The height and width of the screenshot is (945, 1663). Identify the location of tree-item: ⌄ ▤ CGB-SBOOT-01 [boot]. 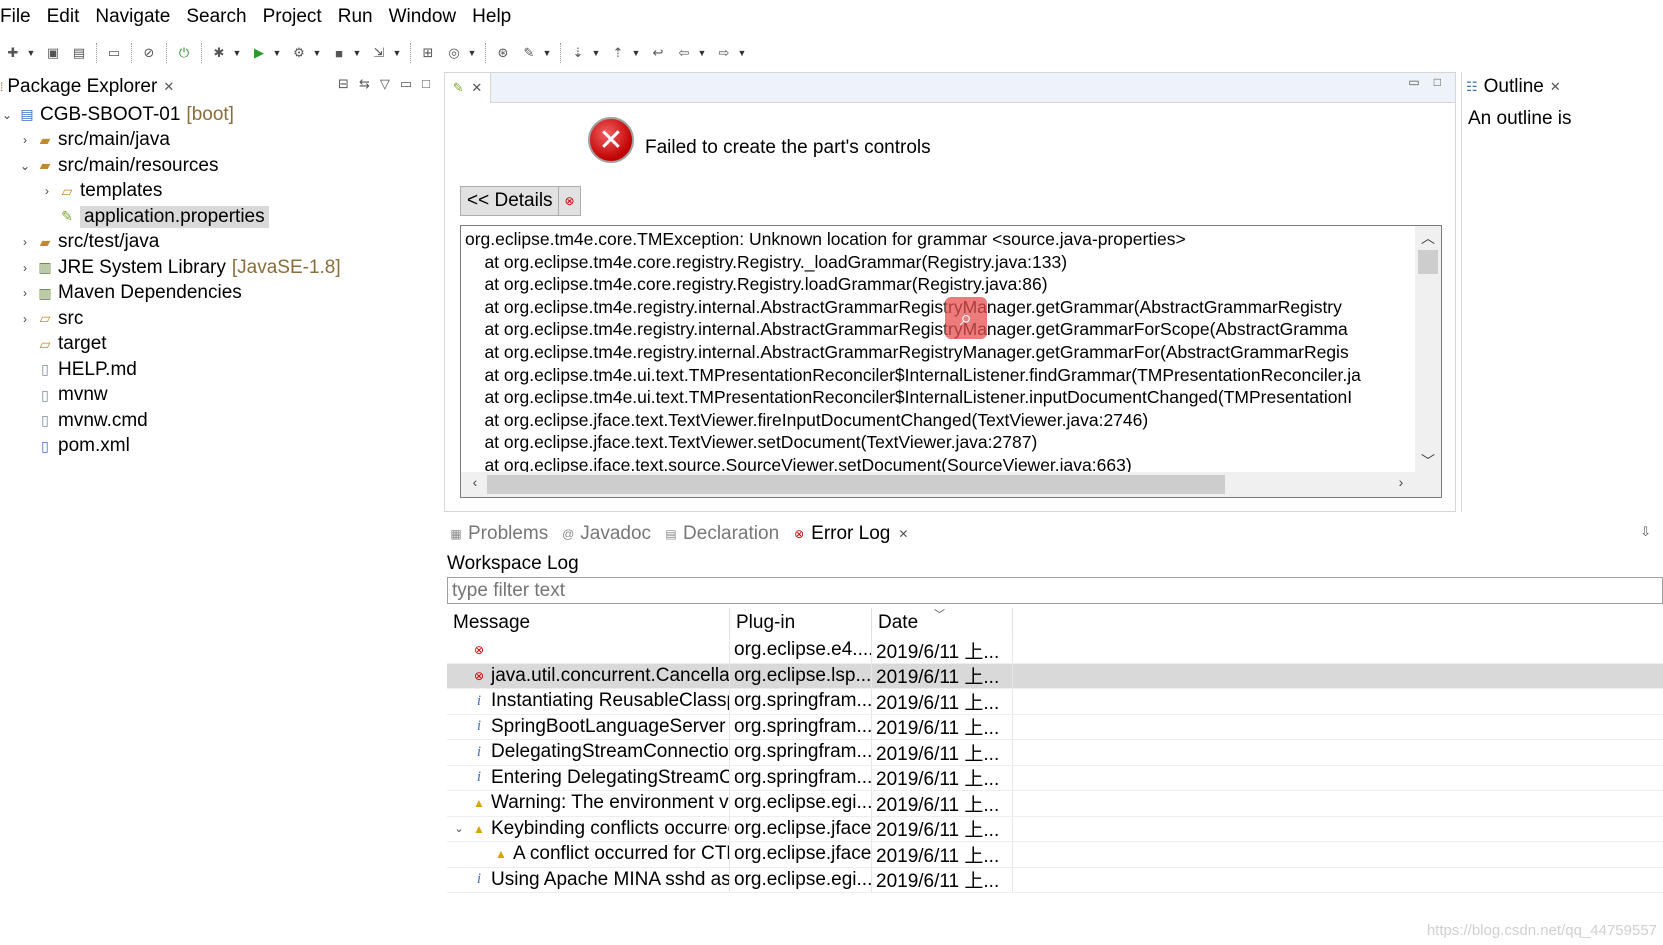
(220, 115).